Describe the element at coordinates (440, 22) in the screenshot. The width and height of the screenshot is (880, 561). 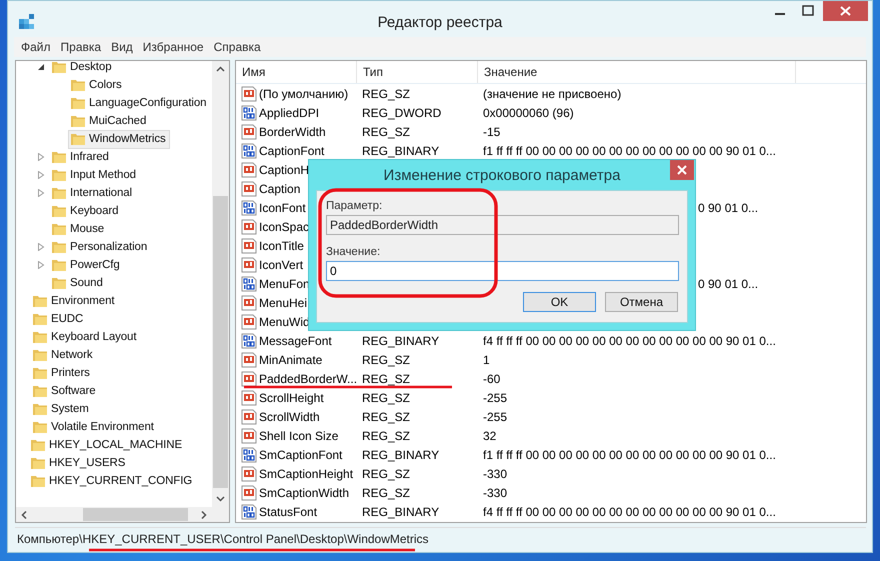
I see `window-title: Редактор реестра` at that location.